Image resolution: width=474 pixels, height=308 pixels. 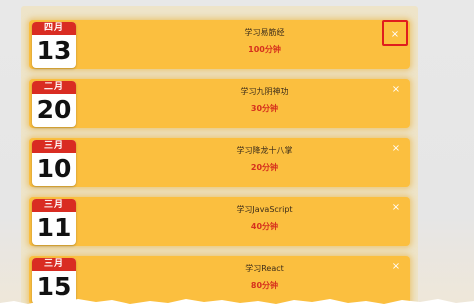 I want to click on task-card: 三月 10 学习降龙十八掌 20分钟 ×, so click(x=219, y=162).